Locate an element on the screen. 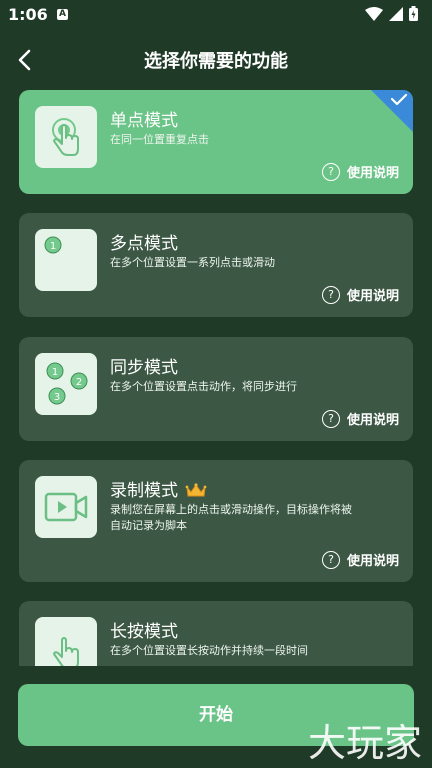 This screenshot has height=768, width=432. card-description: 在多个位置设置点击动作，将同步进行 is located at coordinates (203, 386).